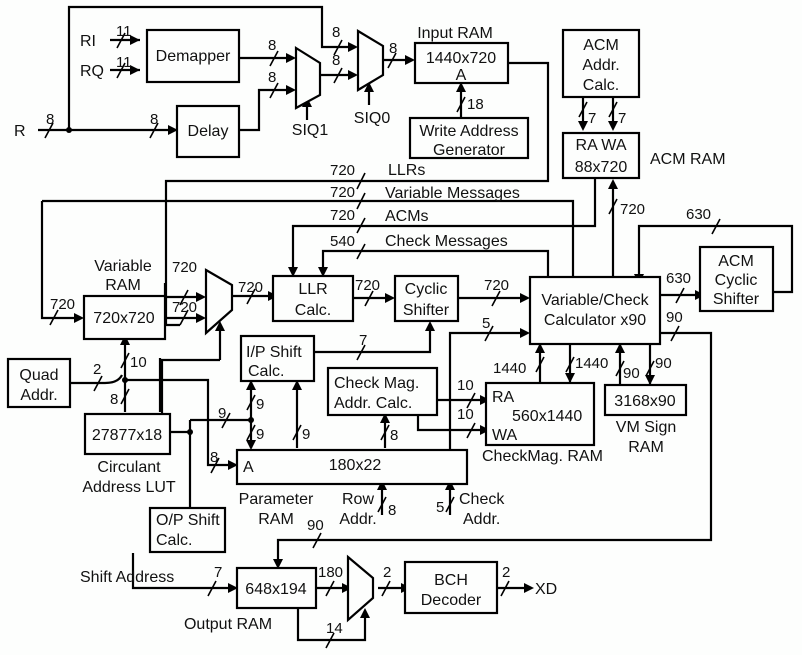  What do you see at coordinates (373, 403) in the screenshot?
I see `svg-text: Addr. Calc.` at bounding box center [373, 403].